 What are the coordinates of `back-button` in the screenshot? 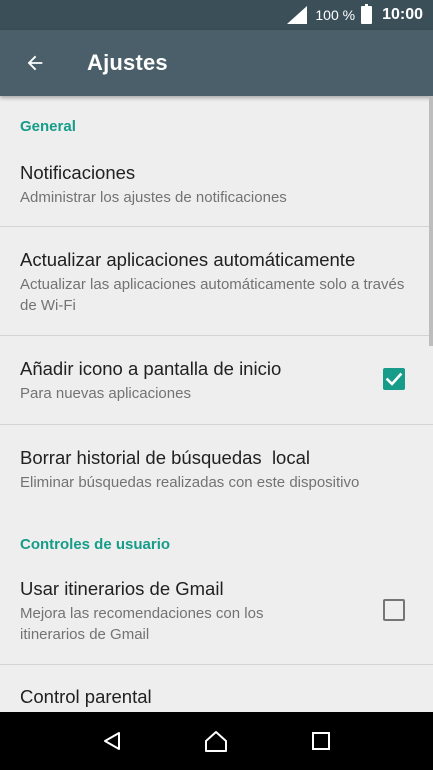 It's located at (35, 63).